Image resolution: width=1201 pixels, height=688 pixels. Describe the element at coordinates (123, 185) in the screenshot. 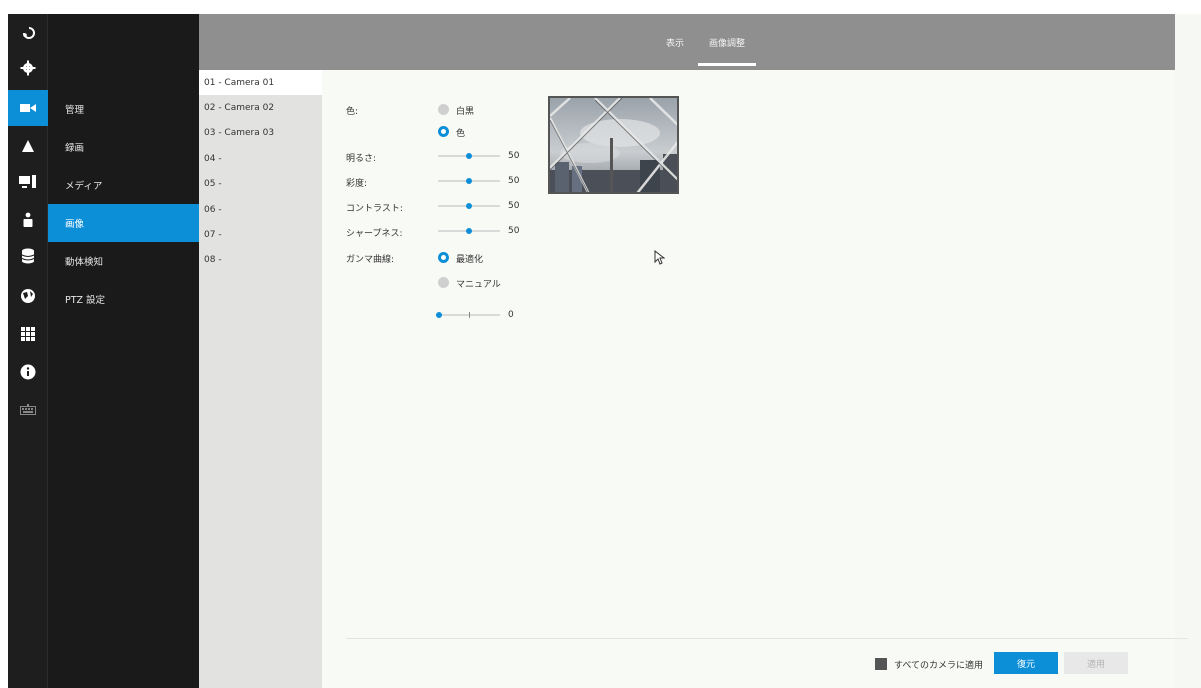

I see `menu-item-media: メディア` at that location.